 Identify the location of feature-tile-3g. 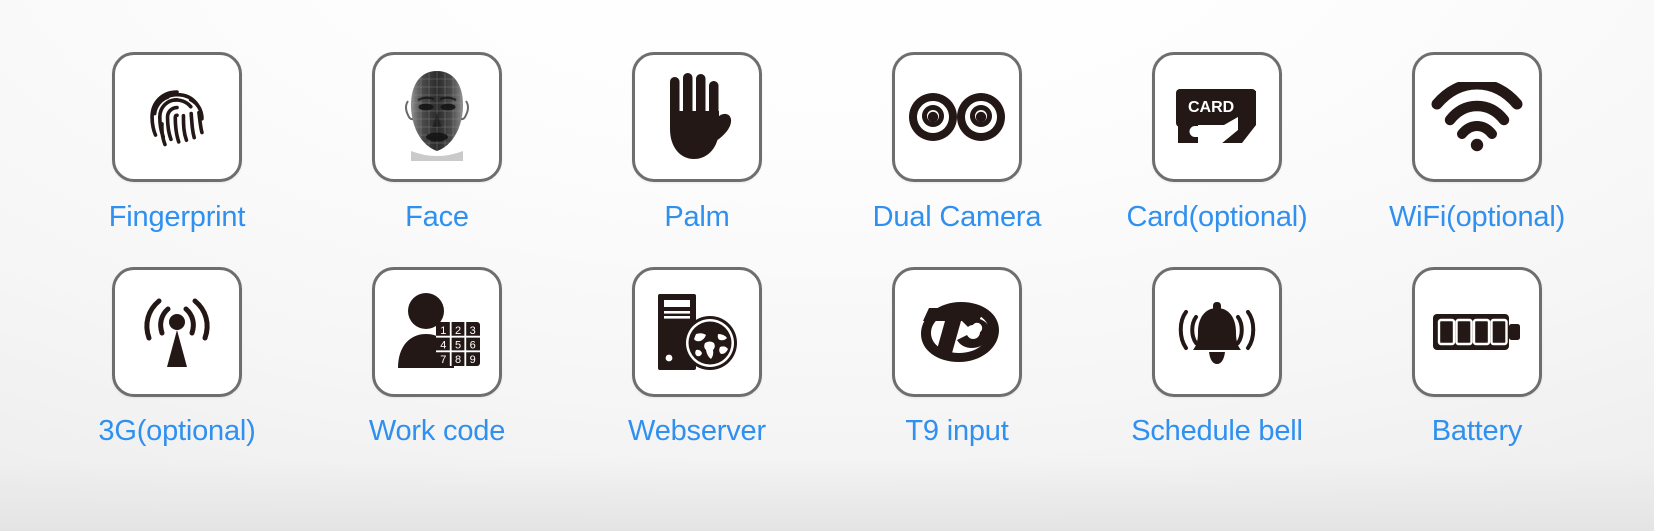
(177, 332).